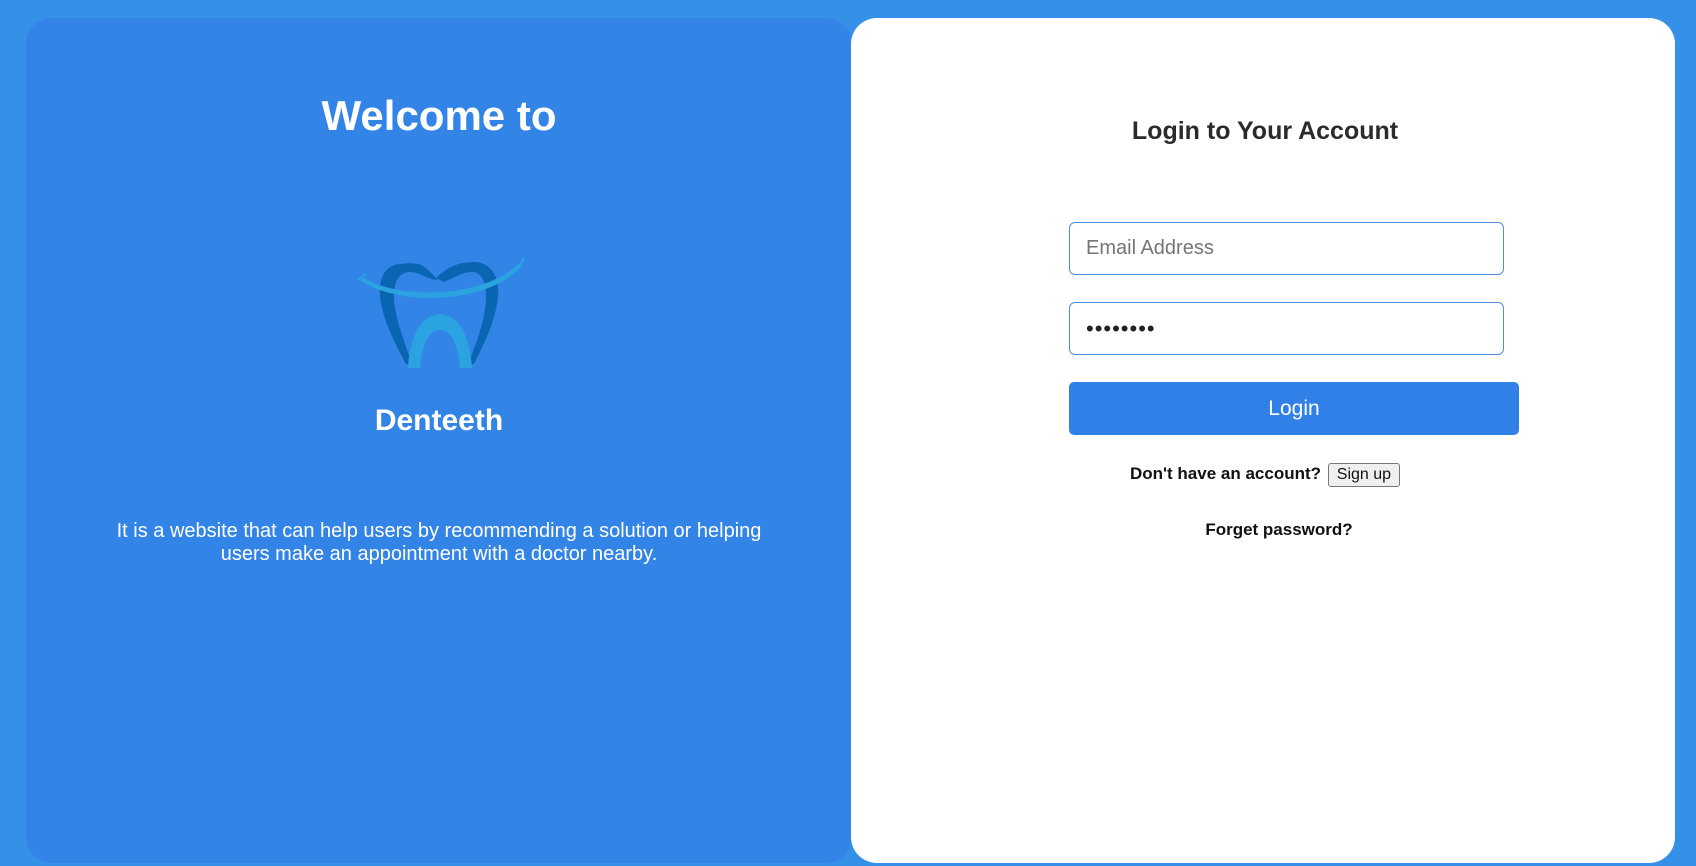 This screenshot has width=1696, height=866. Describe the element at coordinates (439, 115) in the screenshot. I see `welcome-heading: Welcome to` at that location.